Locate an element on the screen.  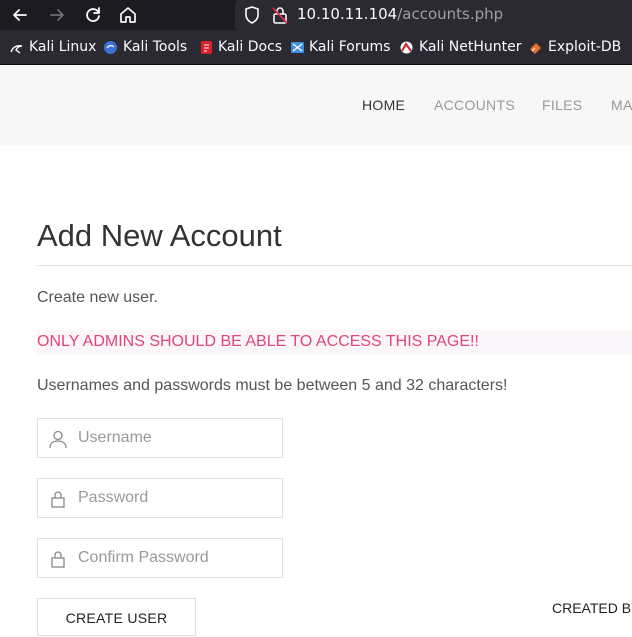
user-icon is located at coordinates (58, 439).